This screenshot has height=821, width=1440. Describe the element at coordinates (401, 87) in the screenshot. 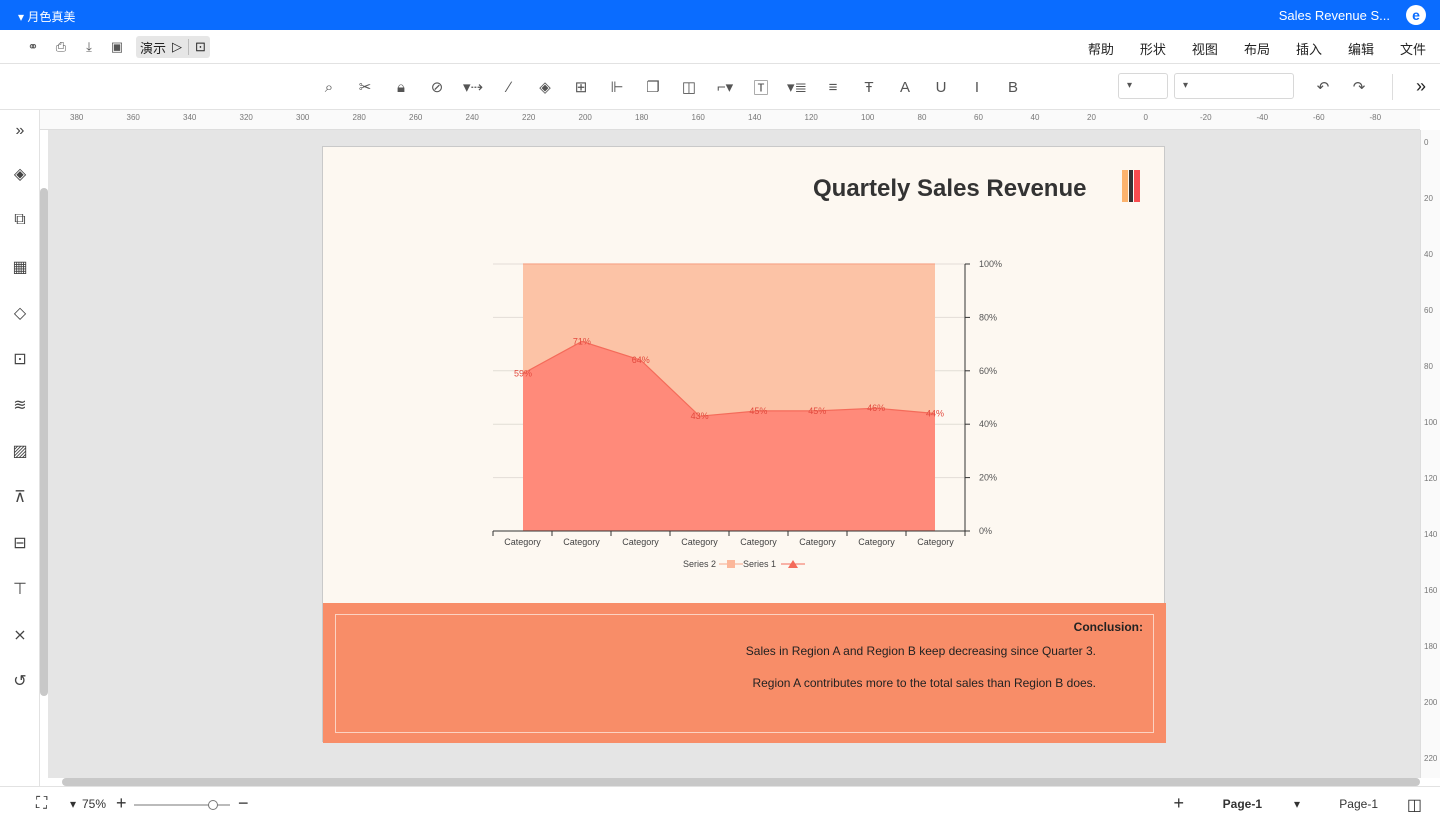

I see `lock-icon: 🔒︎` at that location.